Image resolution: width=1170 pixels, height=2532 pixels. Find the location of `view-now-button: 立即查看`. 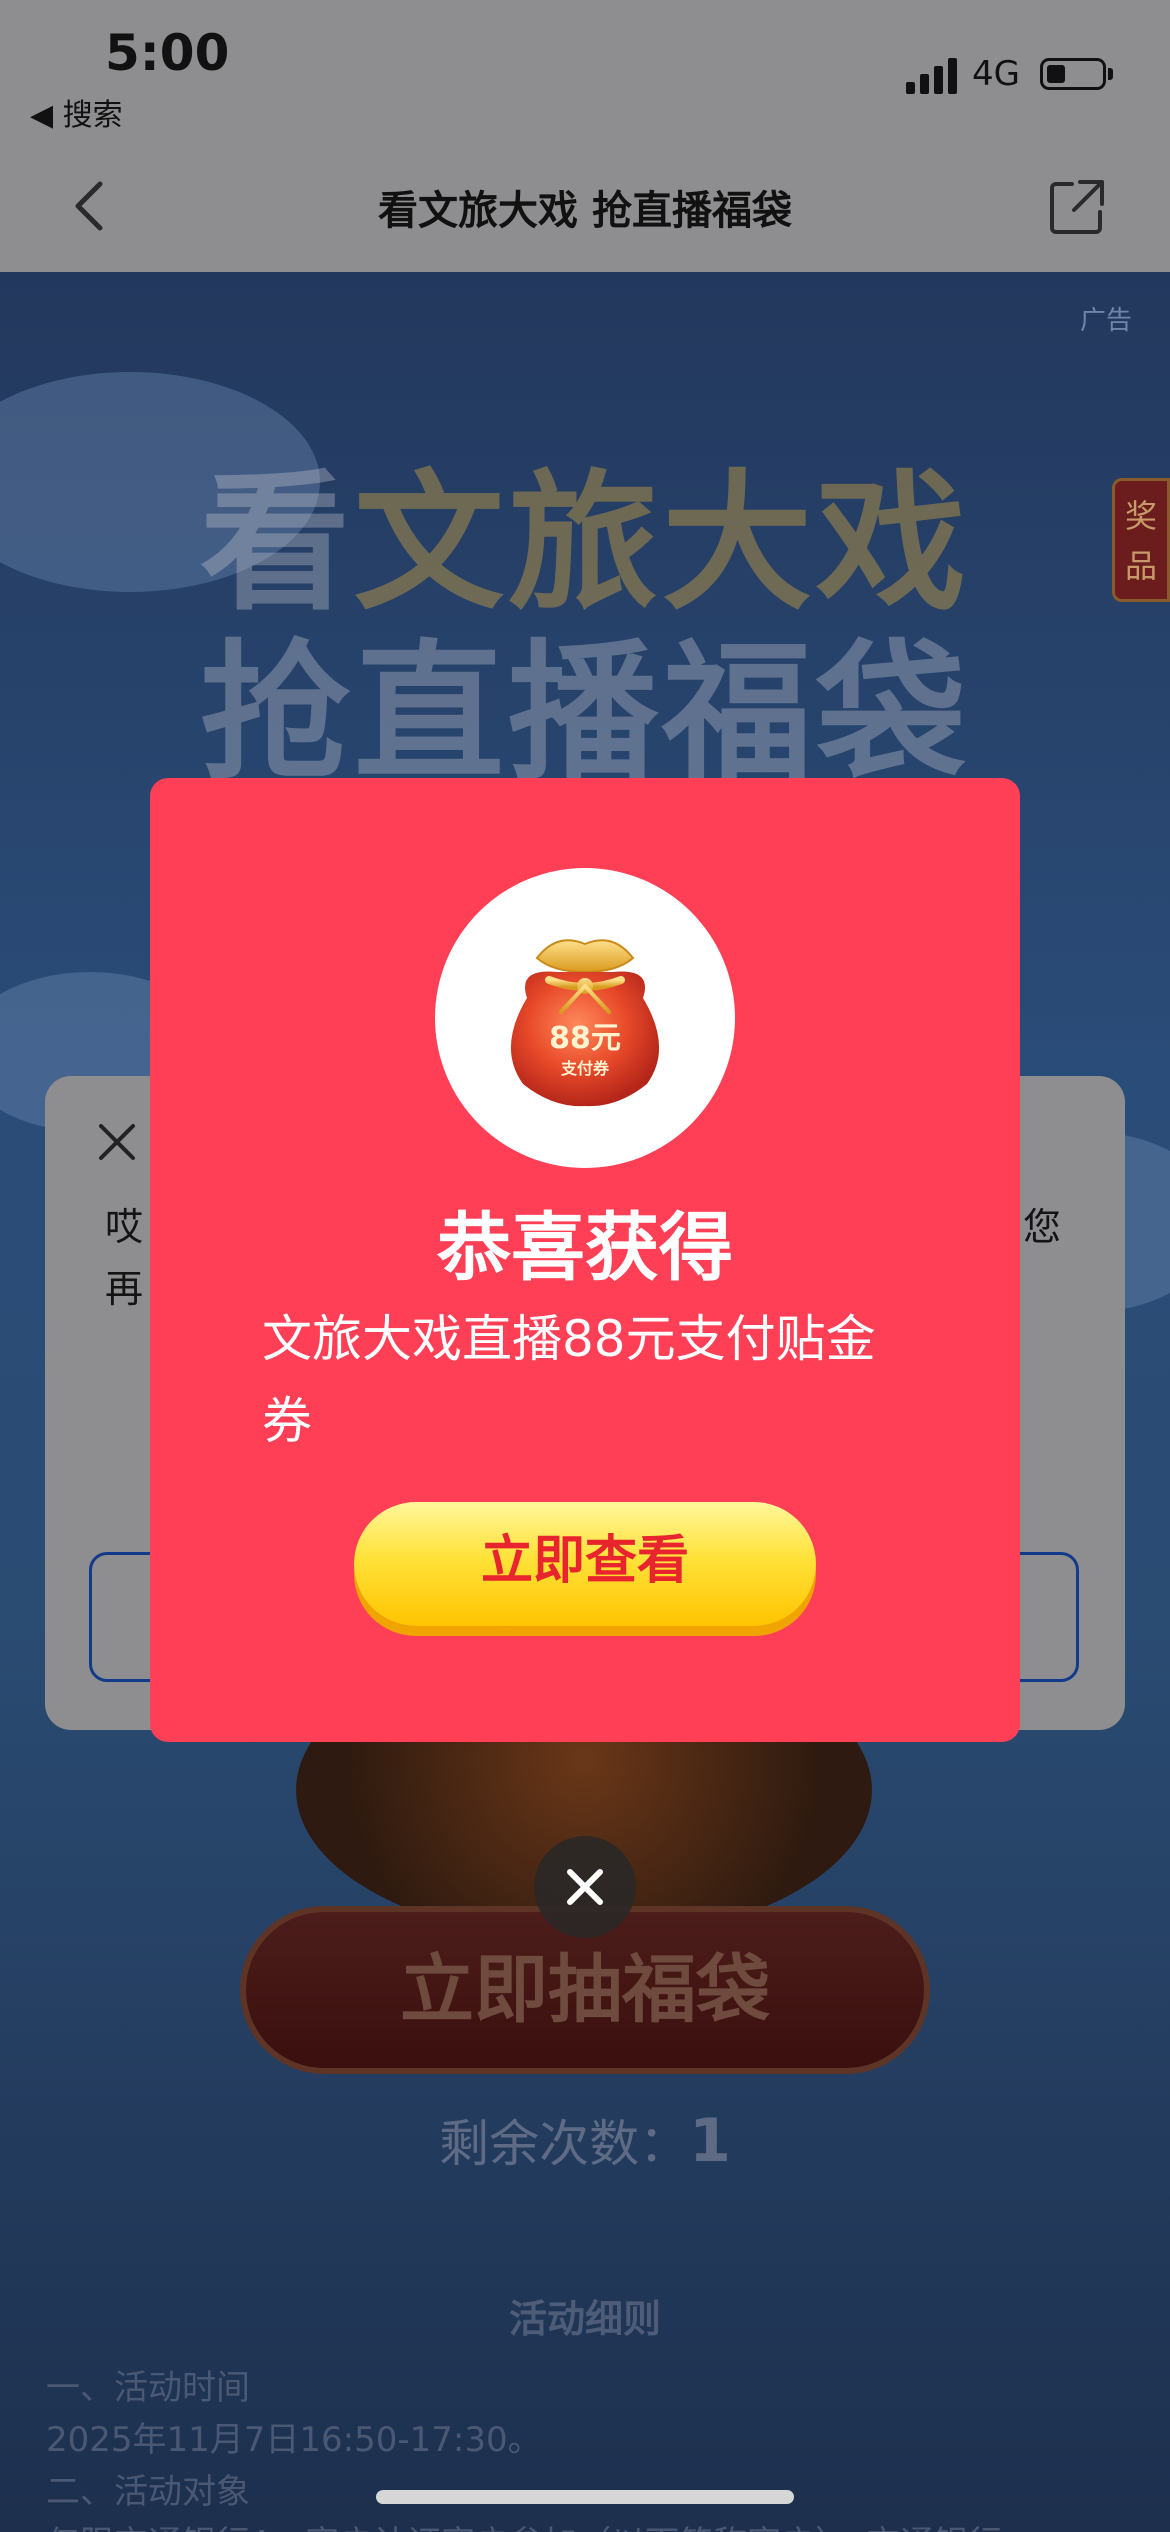

view-now-button: 立即查看 is located at coordinates (585, 1564).